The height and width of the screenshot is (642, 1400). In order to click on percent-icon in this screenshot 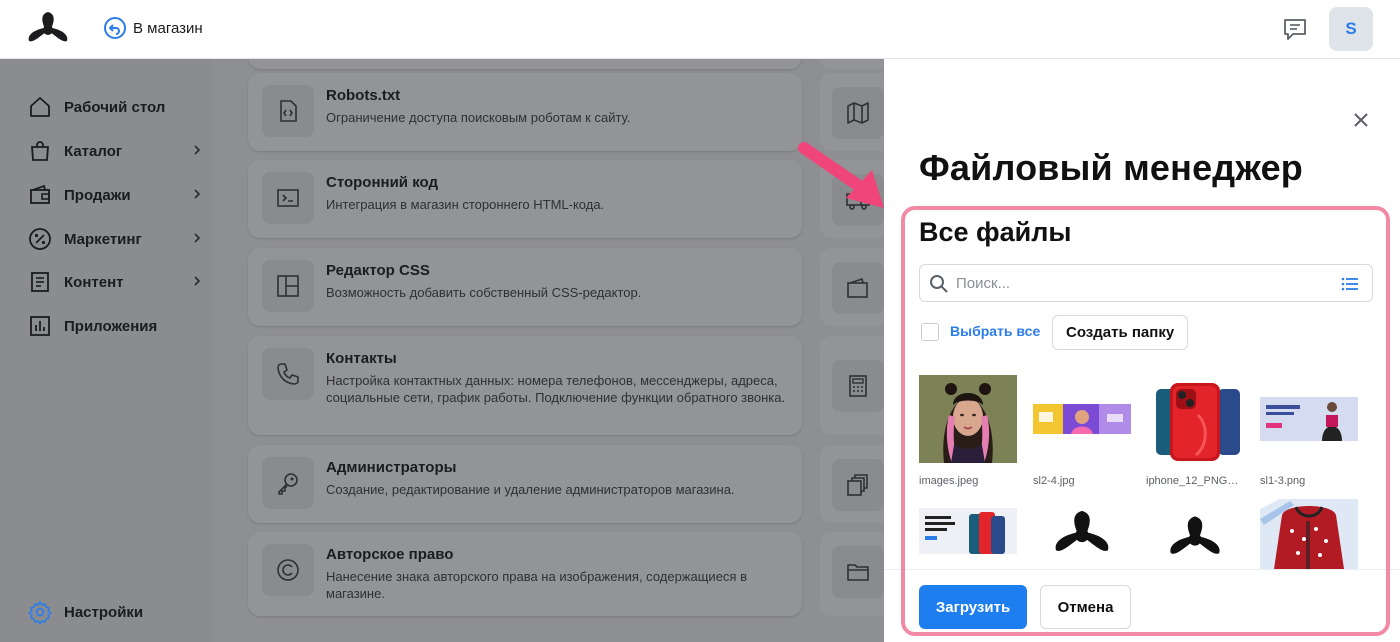, I will do `click(40, 239)`.